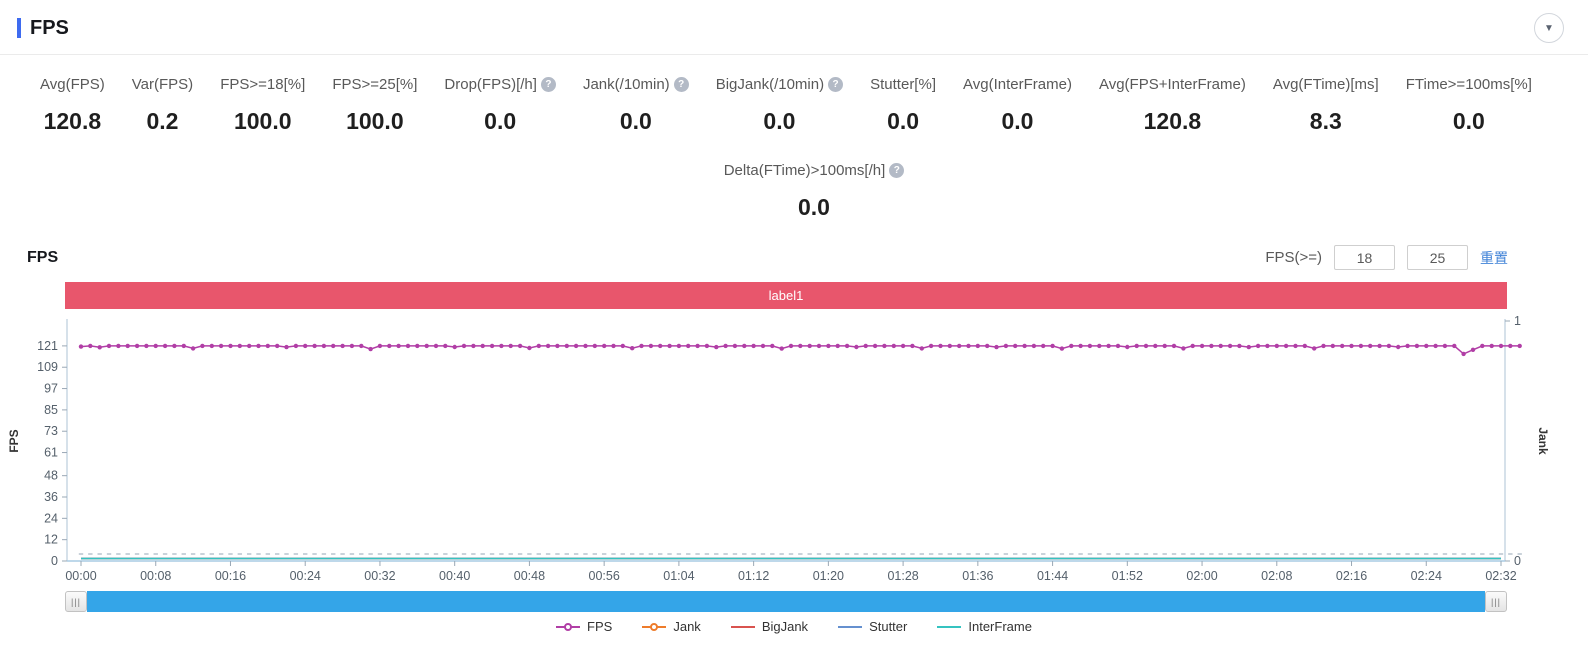  Describe the element at coordinates (872, 626) in the screenshot. I see `legend-item-stutter: Stutter` at that location.